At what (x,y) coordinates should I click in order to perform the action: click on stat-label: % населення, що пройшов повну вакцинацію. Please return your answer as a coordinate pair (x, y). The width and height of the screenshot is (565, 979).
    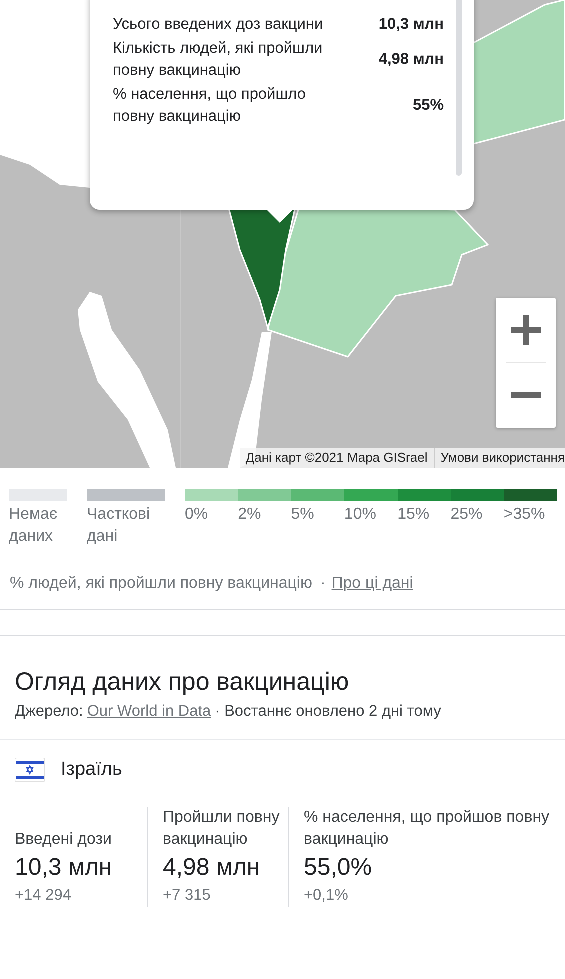
    Looking at the image, I should click on (427, 829).